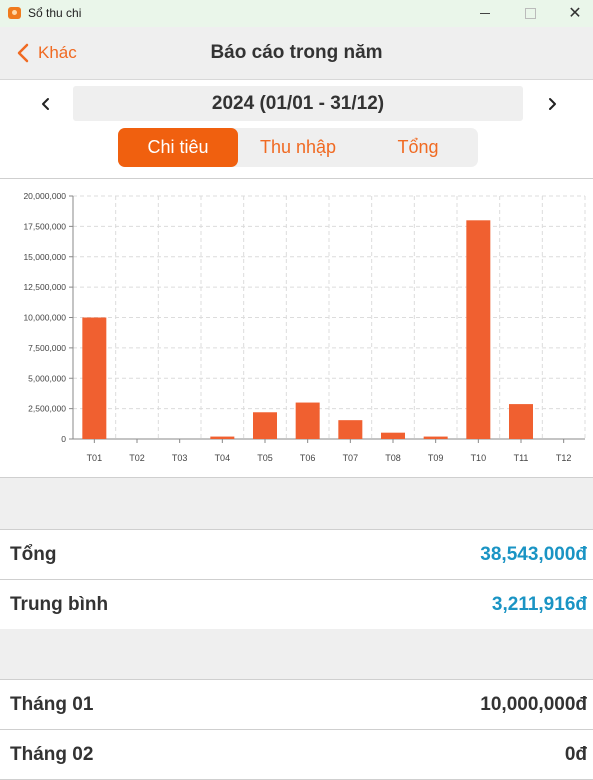  I want to click on x-tick-label: T06, so click(308, 458).